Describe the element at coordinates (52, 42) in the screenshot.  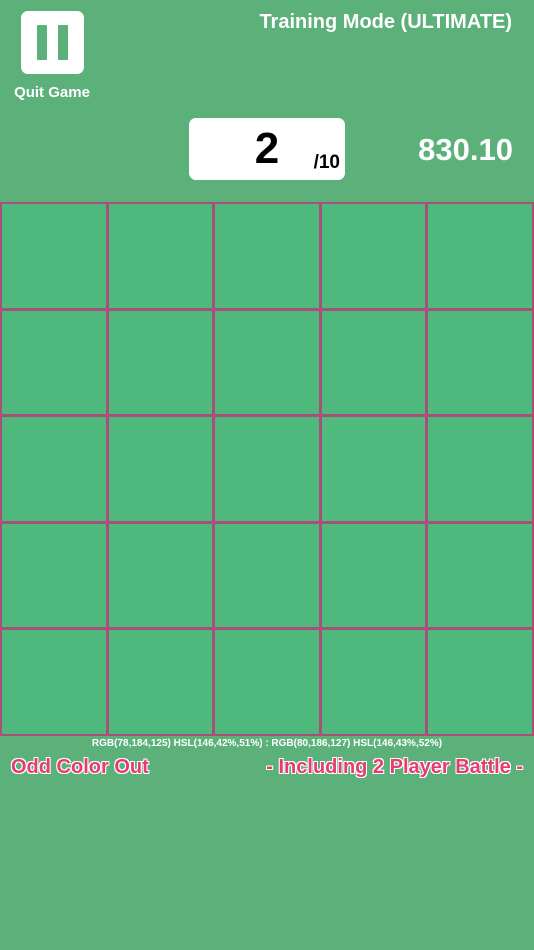
I see `pause-button` at that location.